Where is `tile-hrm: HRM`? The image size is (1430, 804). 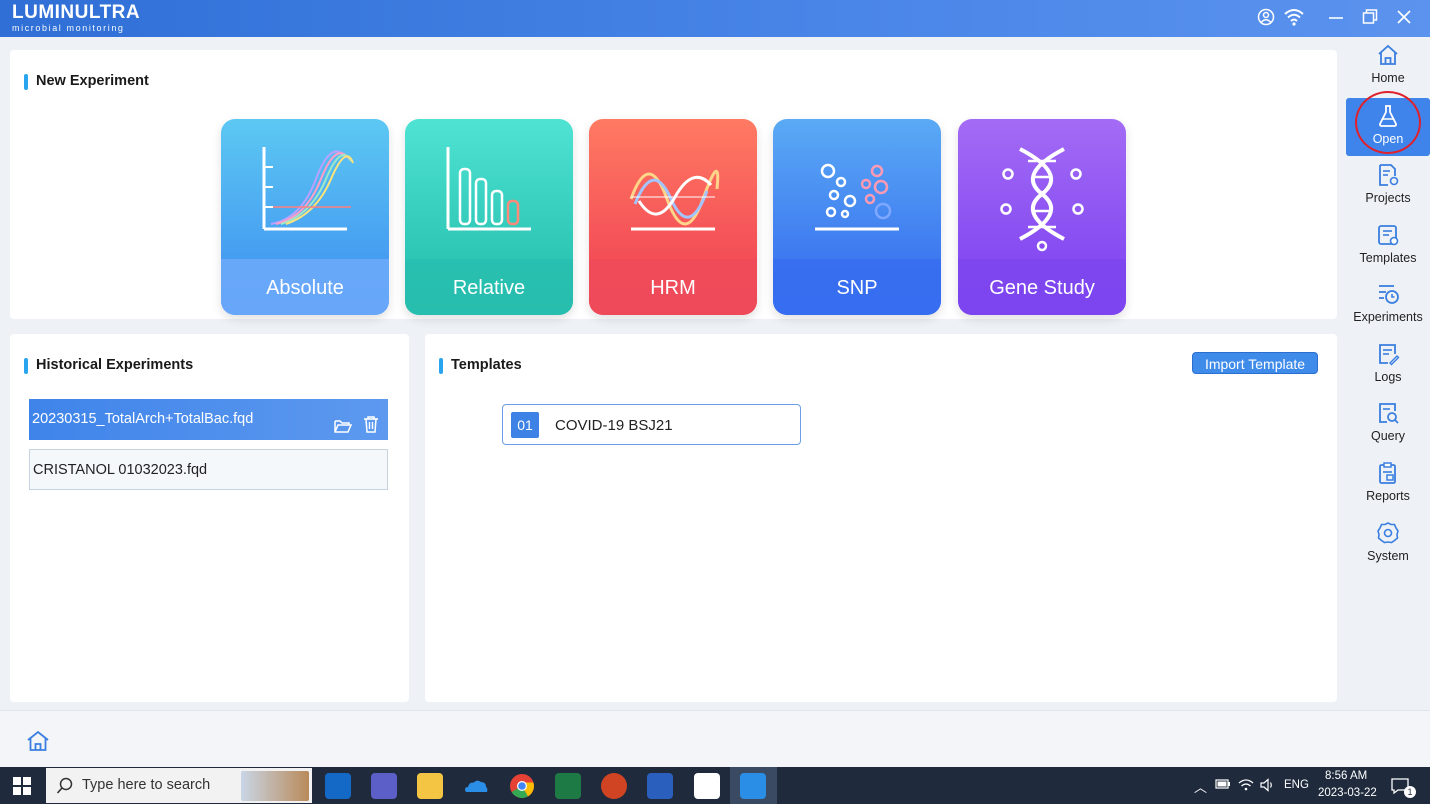
tile-hrm: HRM is located at coordinates (673, 217).